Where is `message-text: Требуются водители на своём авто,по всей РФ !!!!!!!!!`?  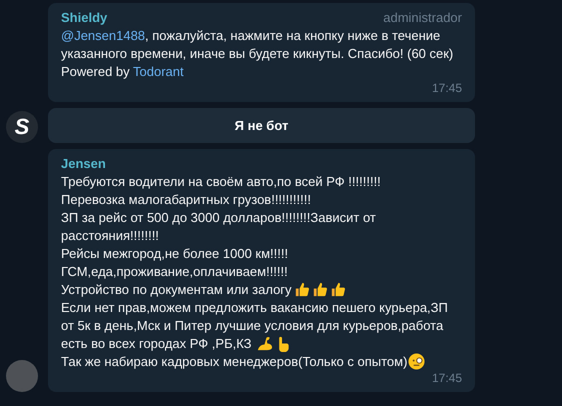 message-text: Требуются водители на своём авто,по всей РФ !!!!!!!!! is located at coordinates (221, 182).